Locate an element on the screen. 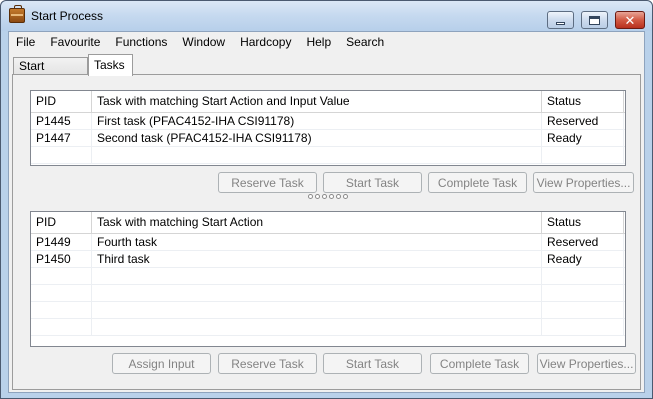 This screenshot has width=653, height=399. maximize-icon is located at coordinates (594, 20).